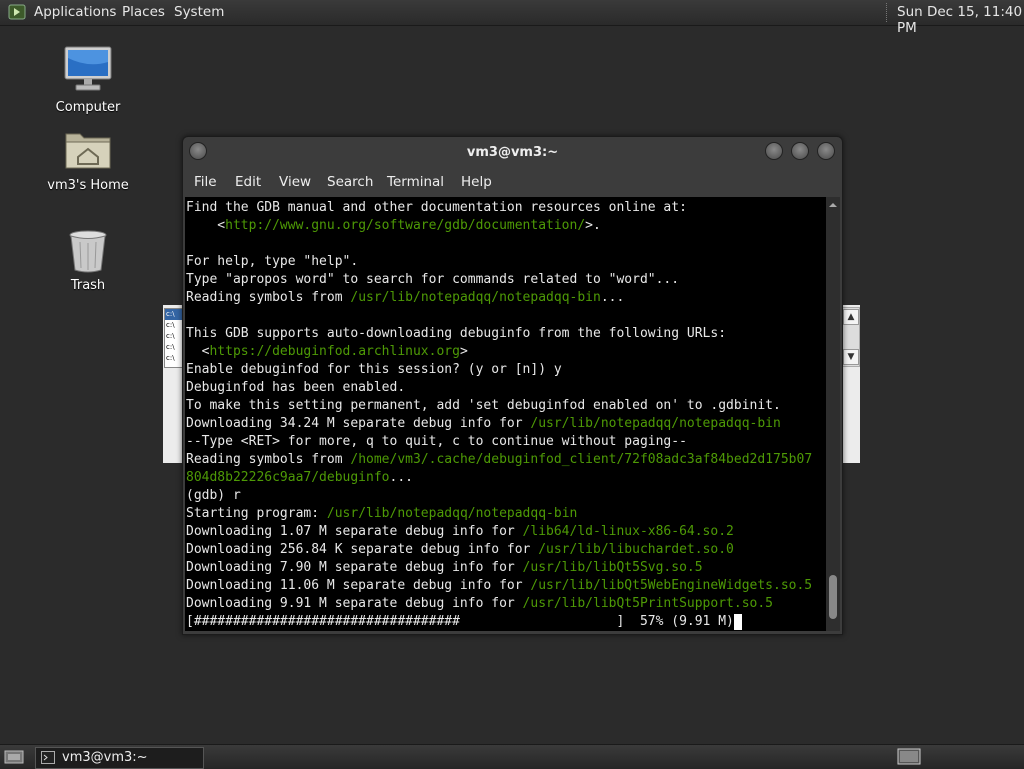 The width and height of the screenshot is (1024, 769). I want to click on terminal-path-text: 804d8b22226c9aa7/debuginfo, so click(288, 477).